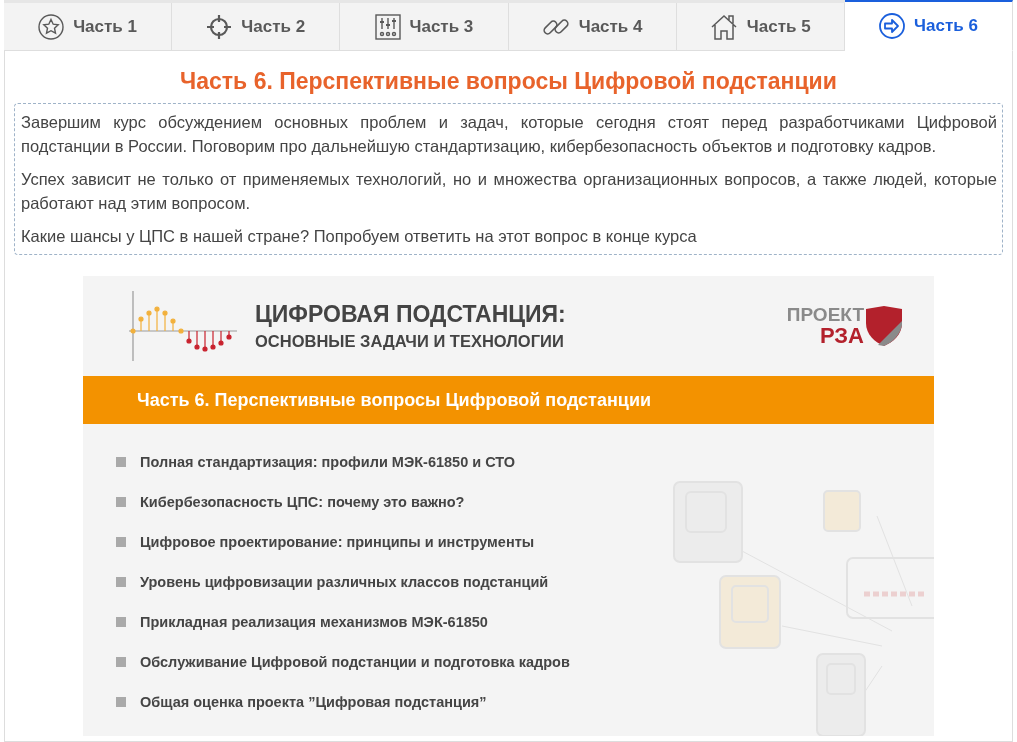  I want to click on slide-banner: Часть 6. Перспективные вопросы Цифровой подстанции, so click(508, 400).